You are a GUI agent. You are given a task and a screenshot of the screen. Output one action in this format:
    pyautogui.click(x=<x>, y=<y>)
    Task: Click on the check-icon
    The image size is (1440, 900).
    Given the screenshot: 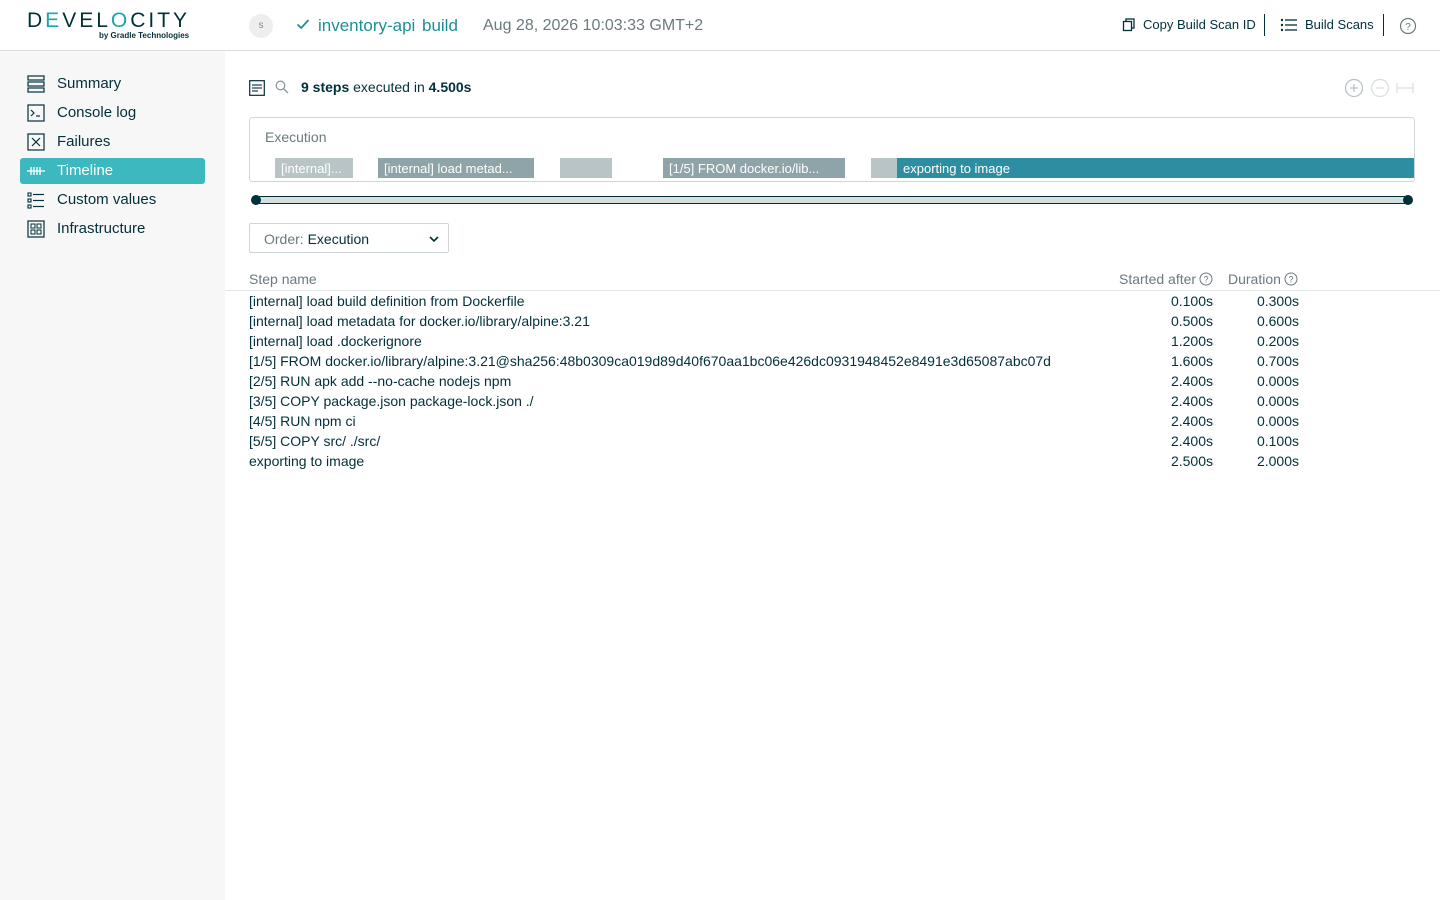 What is the action you would take?
    pyautogui.click(x=303, y=24)
    